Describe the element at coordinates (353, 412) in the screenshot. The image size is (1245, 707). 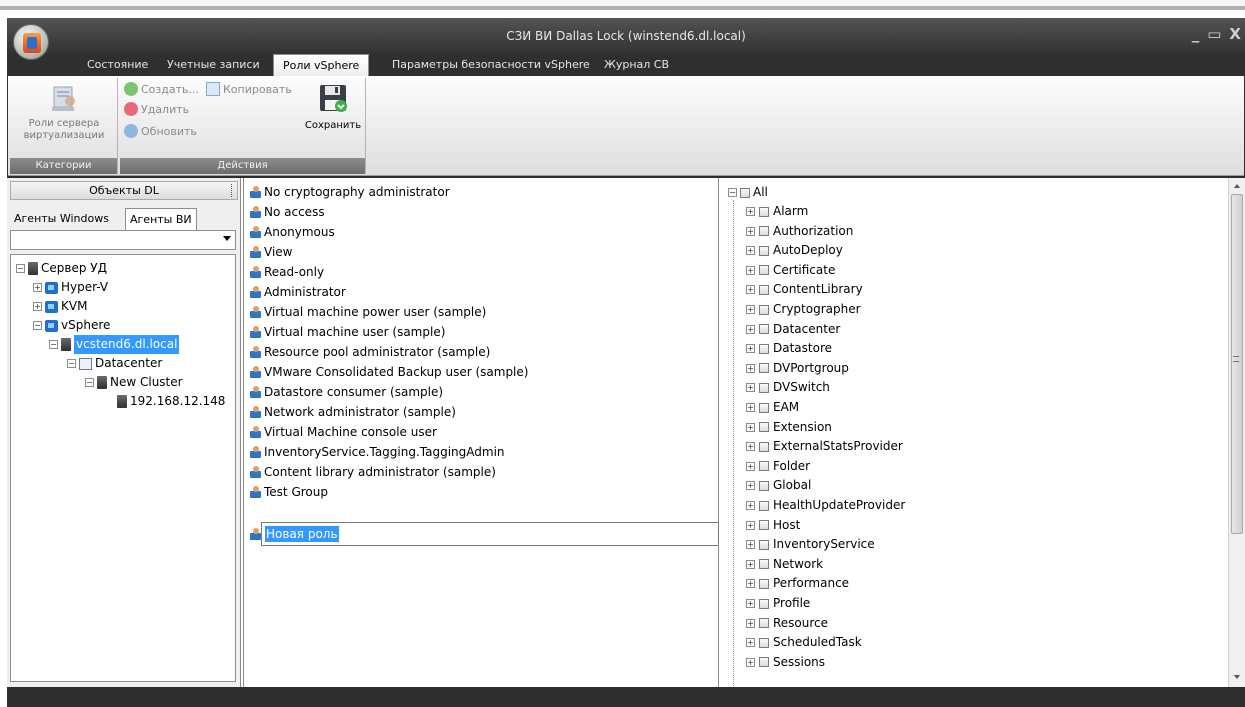
I see `list-item: Network administrator (sample)` at that location.